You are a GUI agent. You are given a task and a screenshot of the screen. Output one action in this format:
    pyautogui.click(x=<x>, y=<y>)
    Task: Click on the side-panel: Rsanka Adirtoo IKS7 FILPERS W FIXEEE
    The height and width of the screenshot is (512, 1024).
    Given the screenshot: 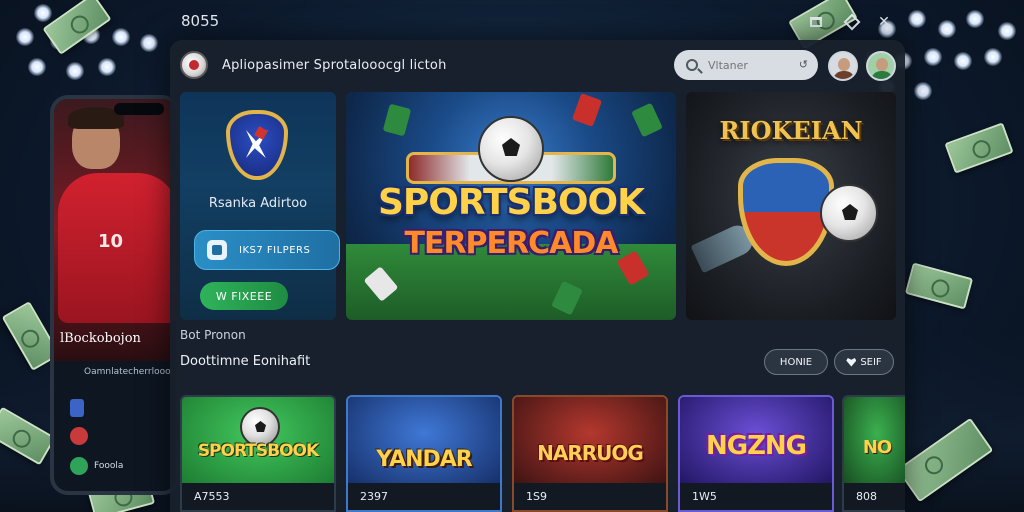 What is the action you would take?
    pyautogui.click(x=260, y=206)
    